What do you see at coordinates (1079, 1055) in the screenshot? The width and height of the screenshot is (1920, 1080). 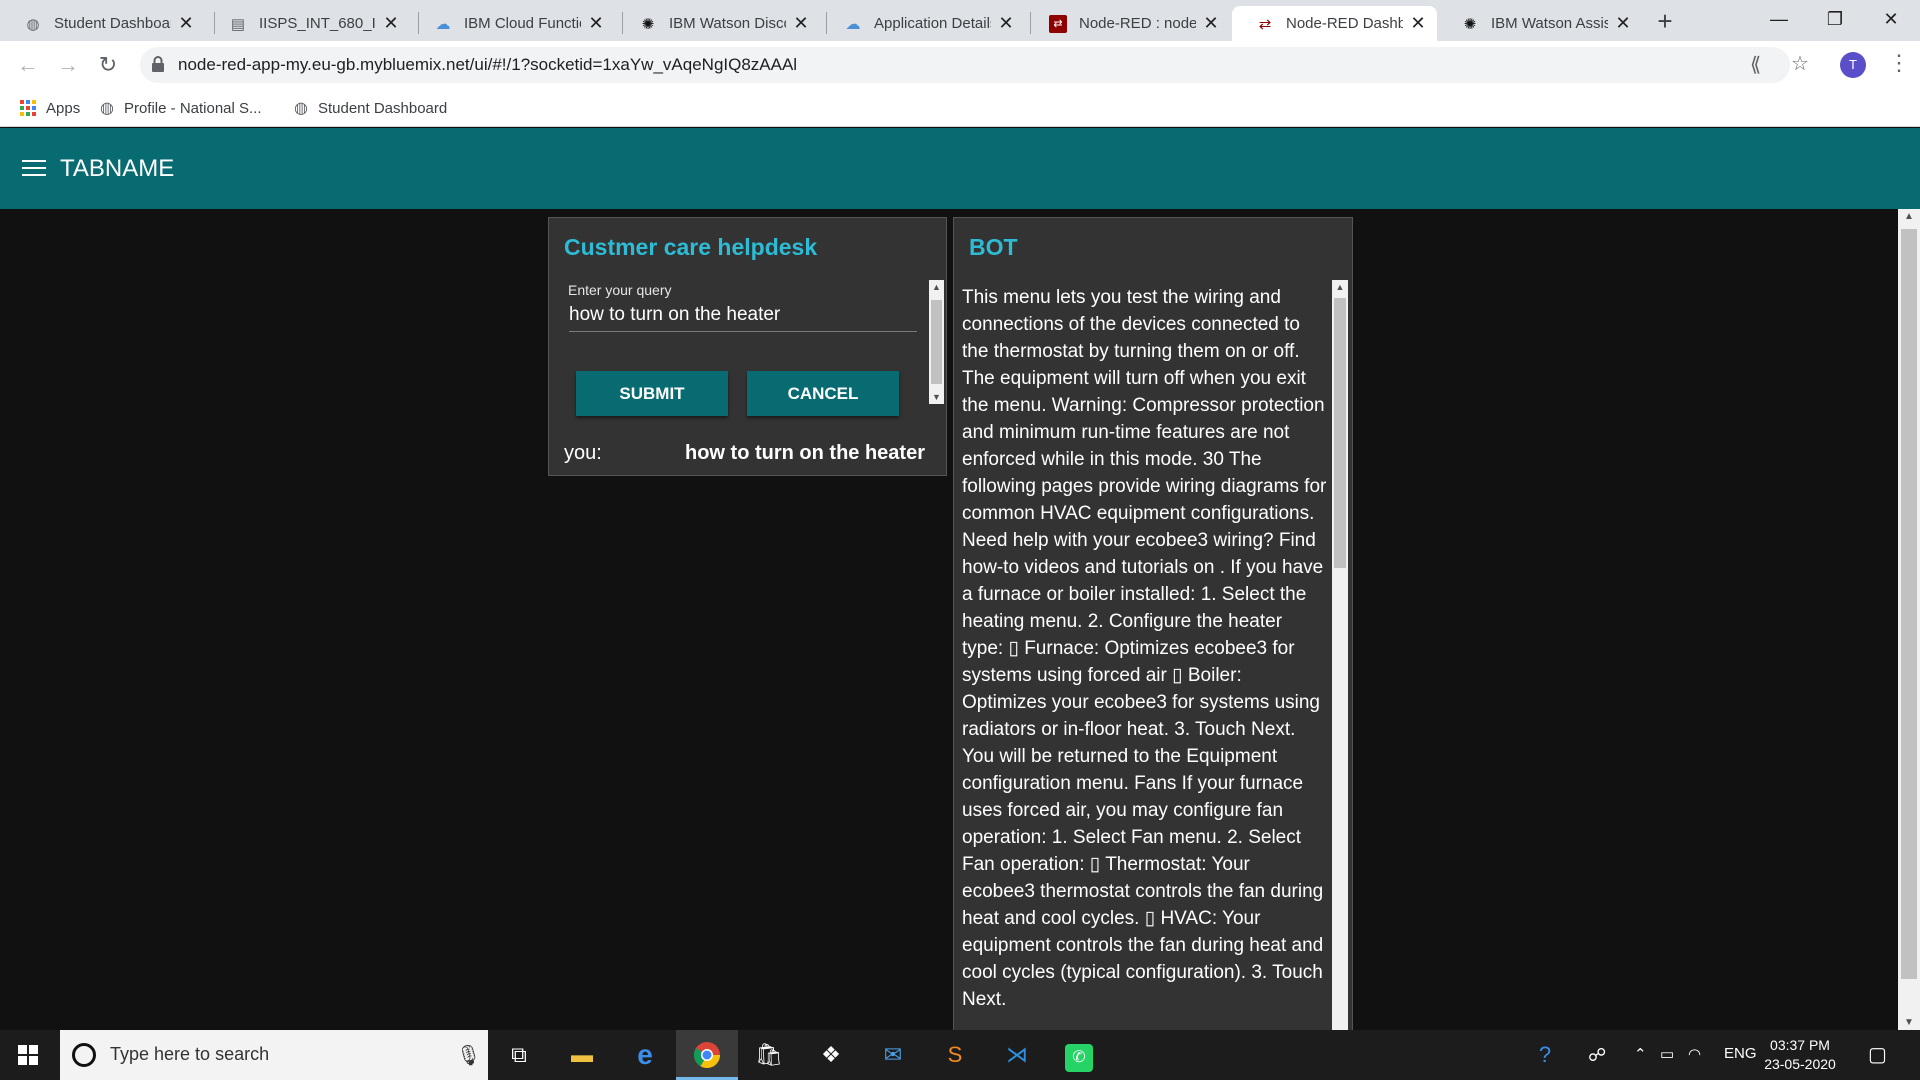 I see `whatsapp-icon: ✆` at bounding box center [1079, 1055].